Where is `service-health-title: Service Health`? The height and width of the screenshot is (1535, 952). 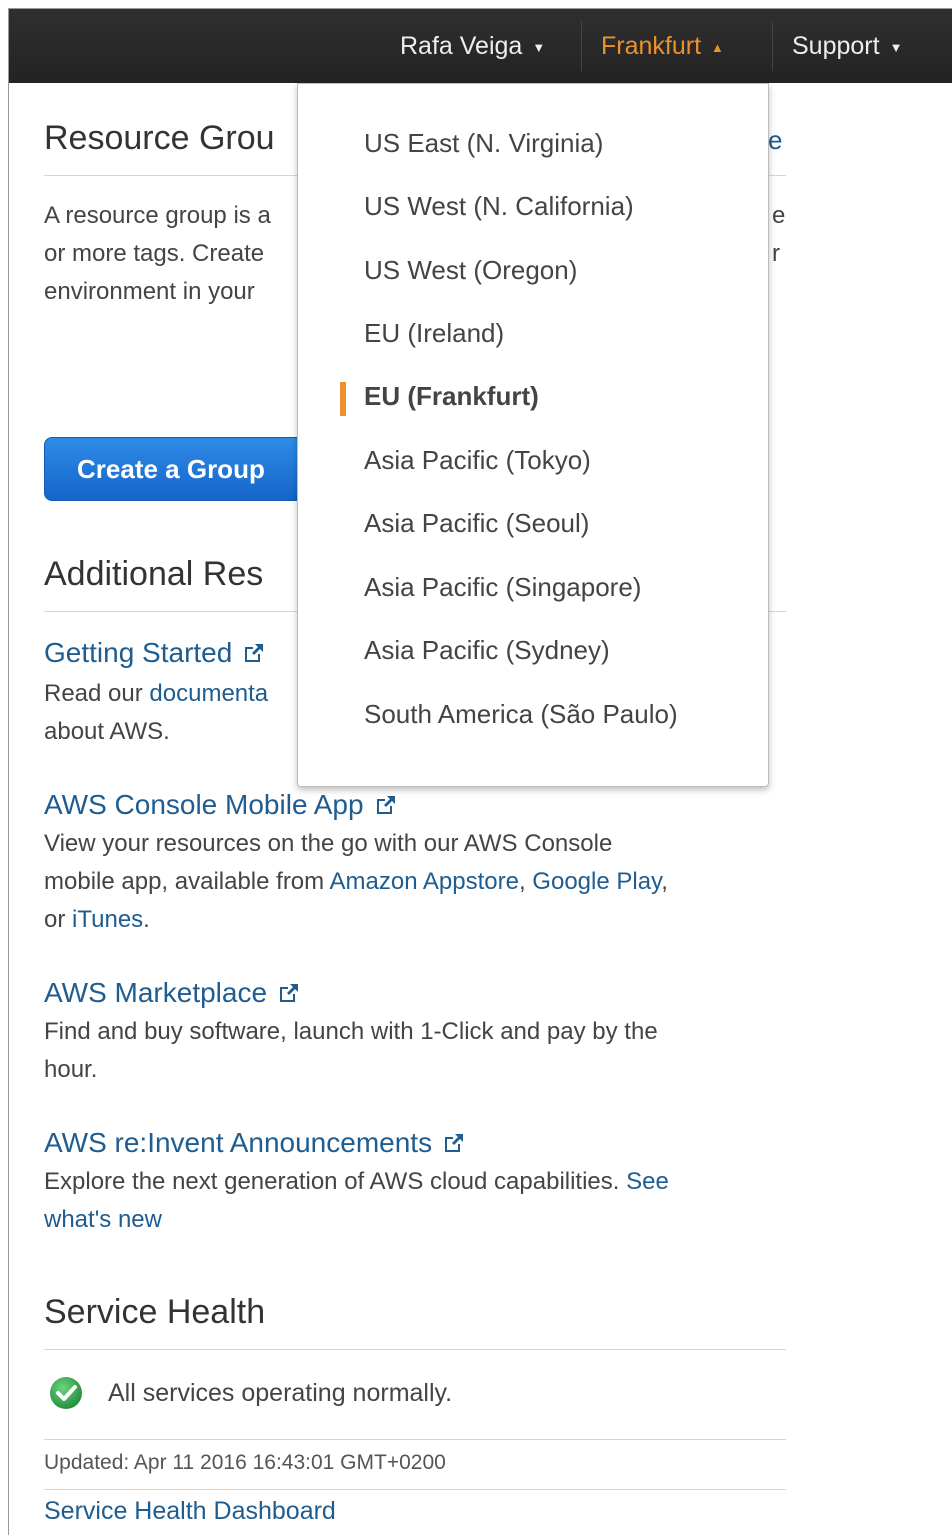
service-health-title: Service Health is located at coordinates (155, 1312).